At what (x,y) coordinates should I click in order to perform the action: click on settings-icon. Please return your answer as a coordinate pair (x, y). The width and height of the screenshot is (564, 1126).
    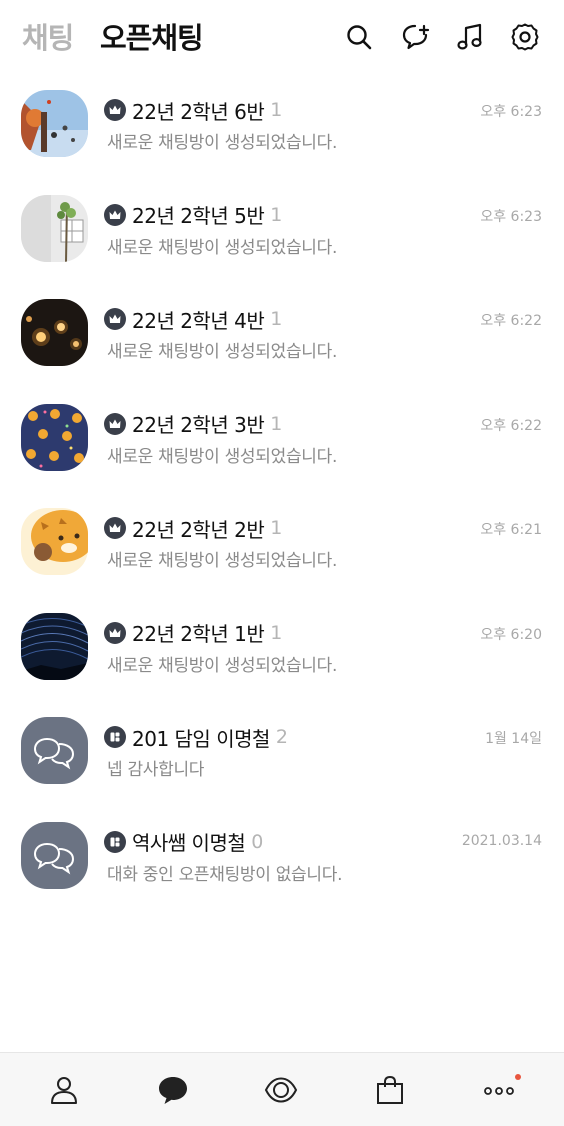
    Looking at the image, I should click on (525, 37).